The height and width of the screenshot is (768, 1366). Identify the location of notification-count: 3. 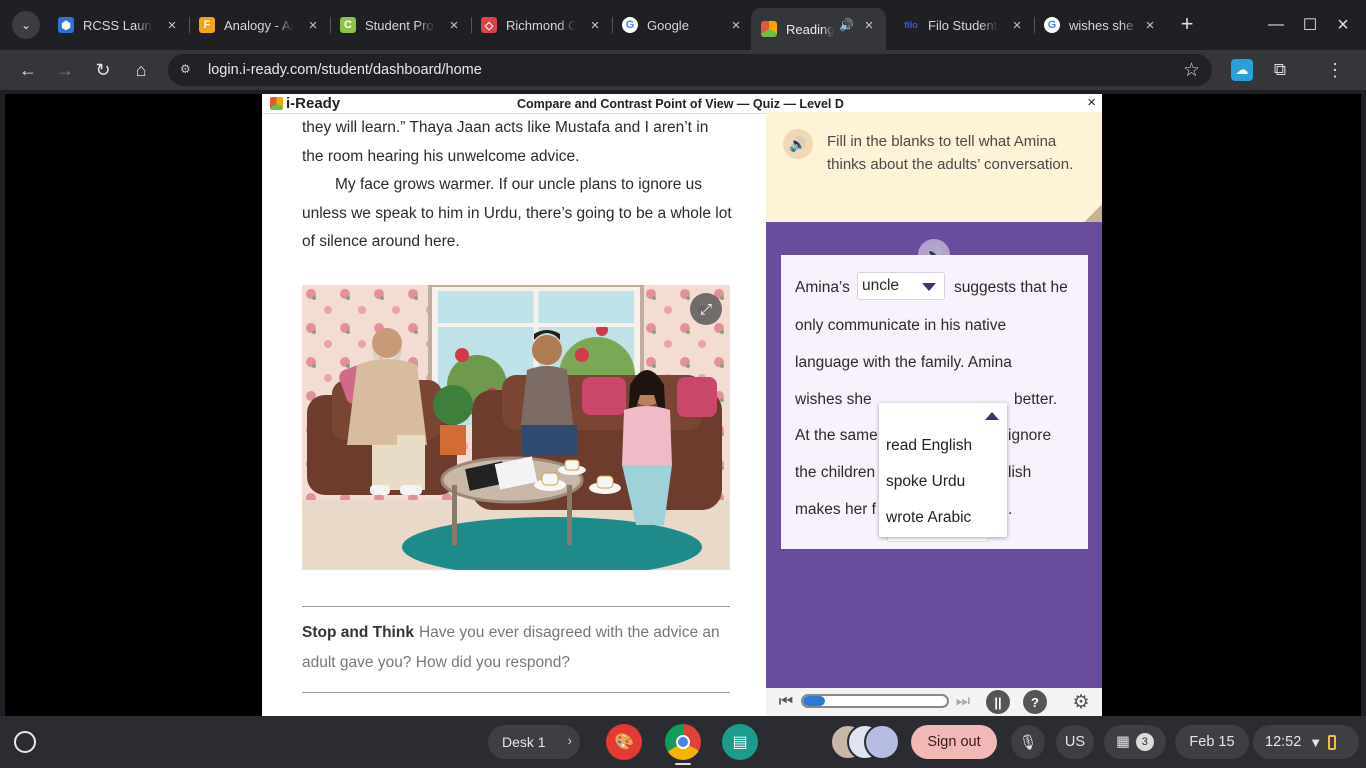
(1144, 742).